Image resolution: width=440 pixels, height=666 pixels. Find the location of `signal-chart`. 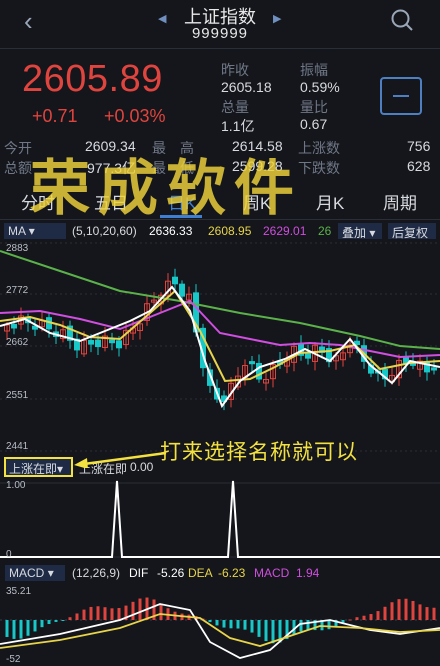

signal-chart is located at coordinates (220, 520).